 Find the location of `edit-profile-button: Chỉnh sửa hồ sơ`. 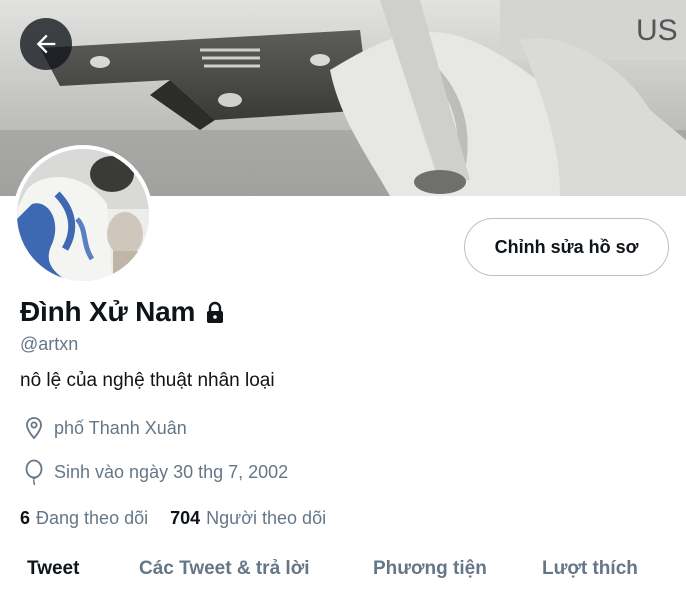

edit-profile-button: Chỉnh sửa hồ sơ is located at coordinates (566, 247).